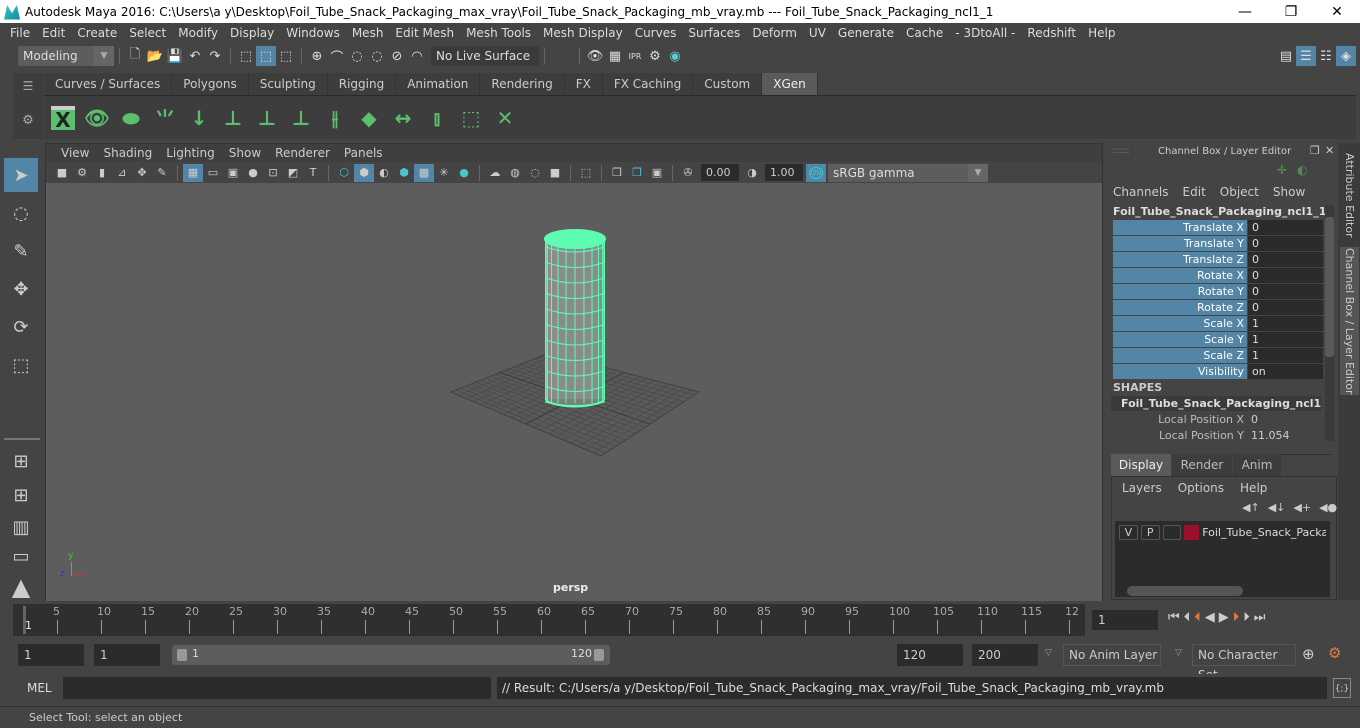  Describe the element at coordinates (1286, 56) in the screenshot. I see `modeling-toolkit-icon: ▤` at that location.